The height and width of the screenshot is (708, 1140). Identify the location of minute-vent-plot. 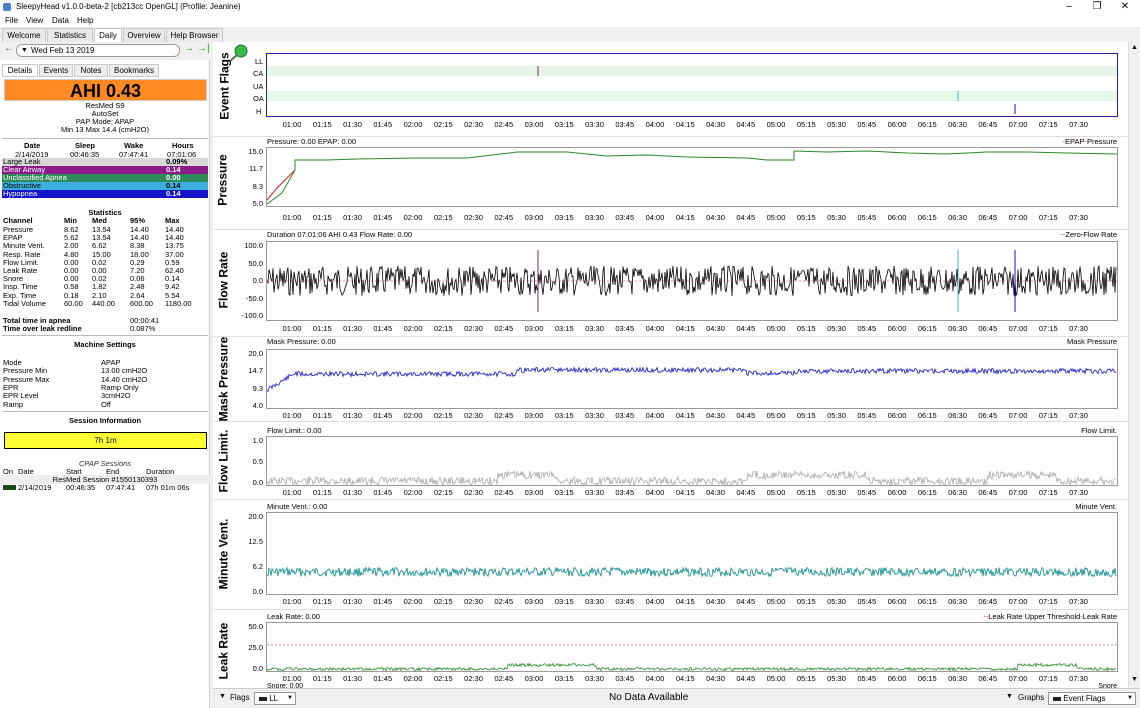
(692, 553).